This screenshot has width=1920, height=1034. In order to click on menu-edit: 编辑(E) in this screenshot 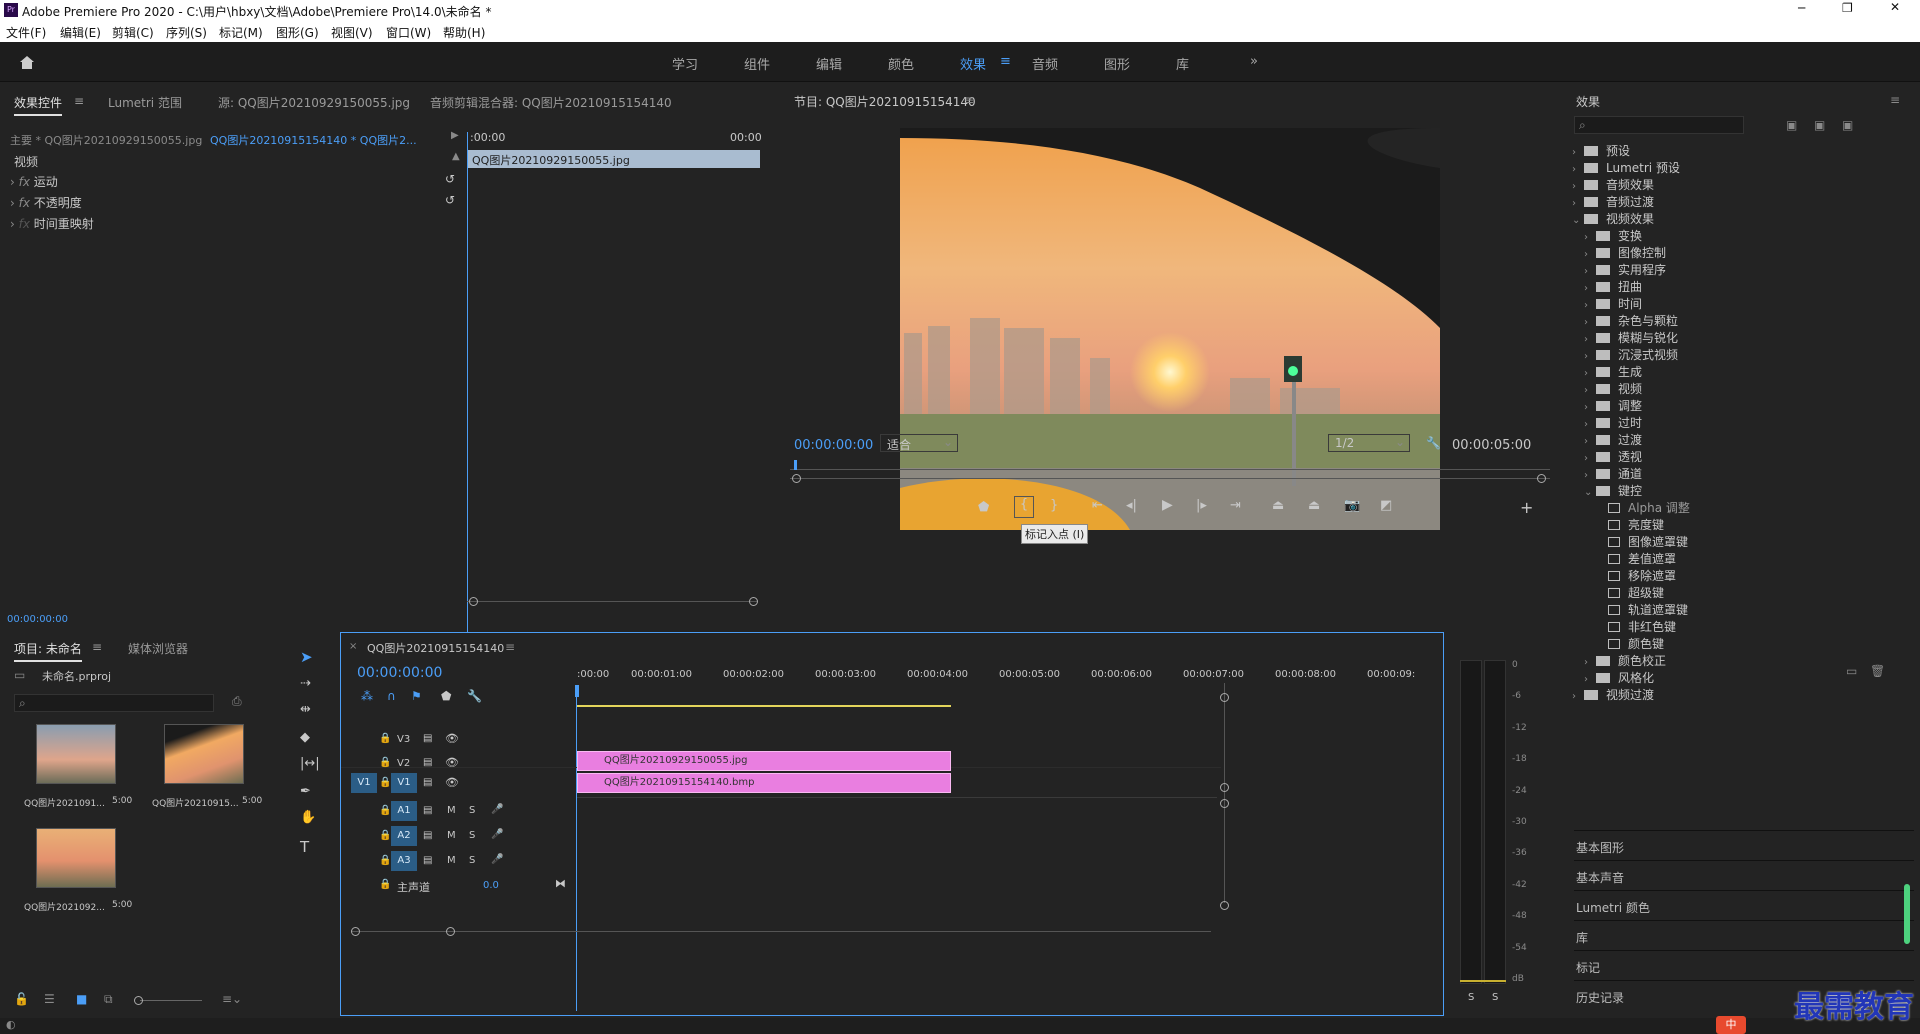, I will do `click(80, 32)`.